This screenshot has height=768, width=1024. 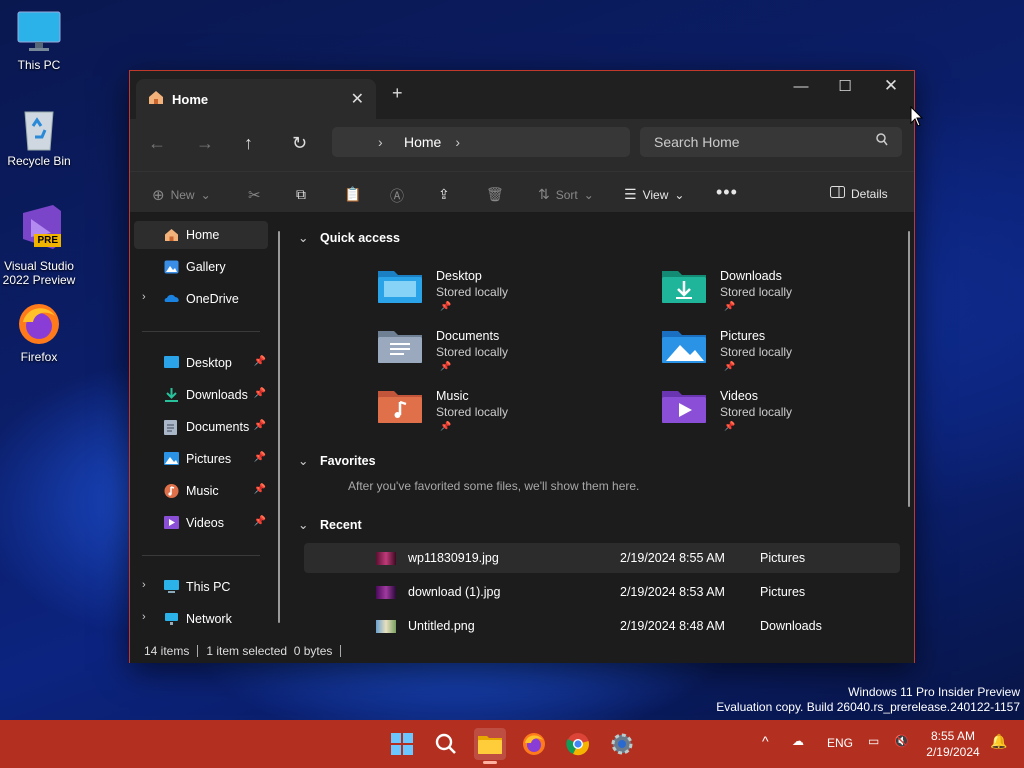 What do you see at coordinates (522, 95) in the screenshot?
I see `title-bar: Home ✕ + — ☐ ✕` at bounding box center [522, 95].